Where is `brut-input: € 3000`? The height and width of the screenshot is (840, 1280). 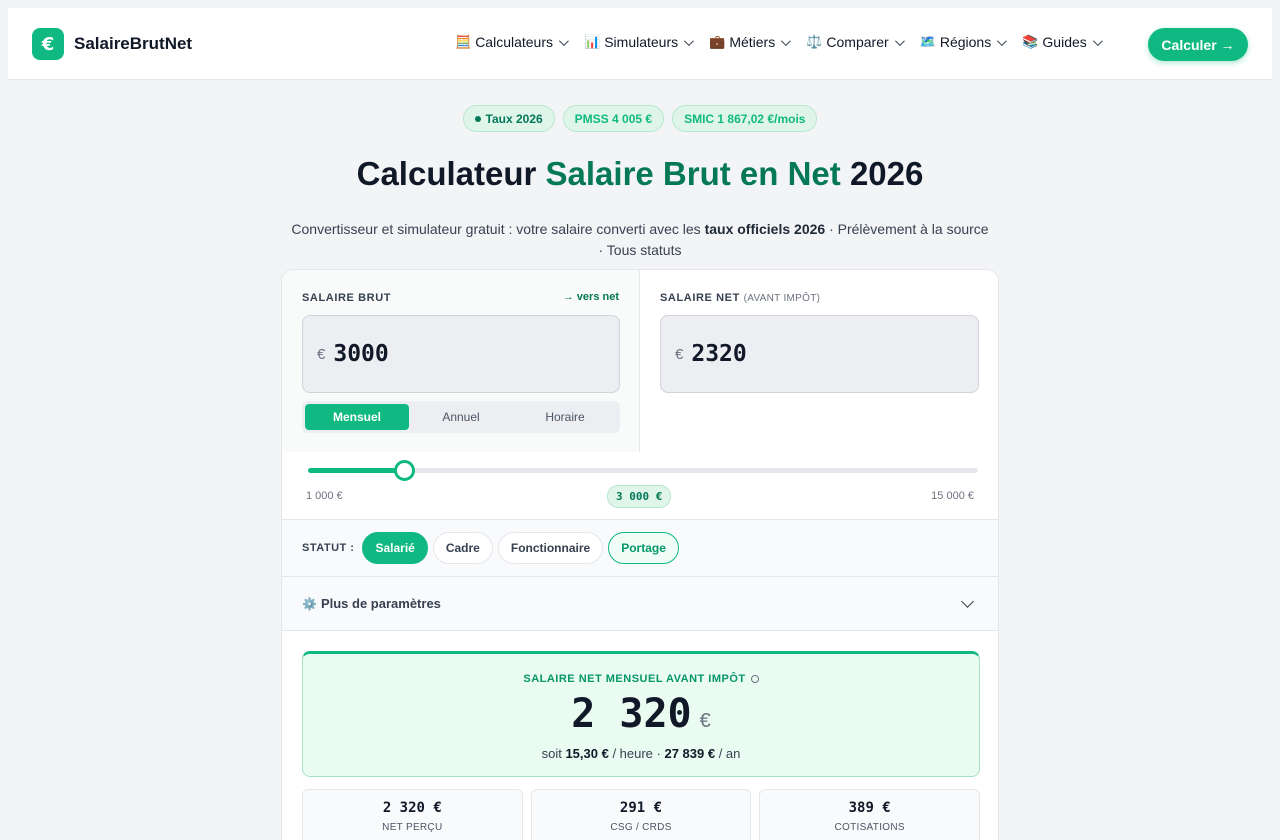
brut-input: € 3000 is located at coordinates (461, 354).